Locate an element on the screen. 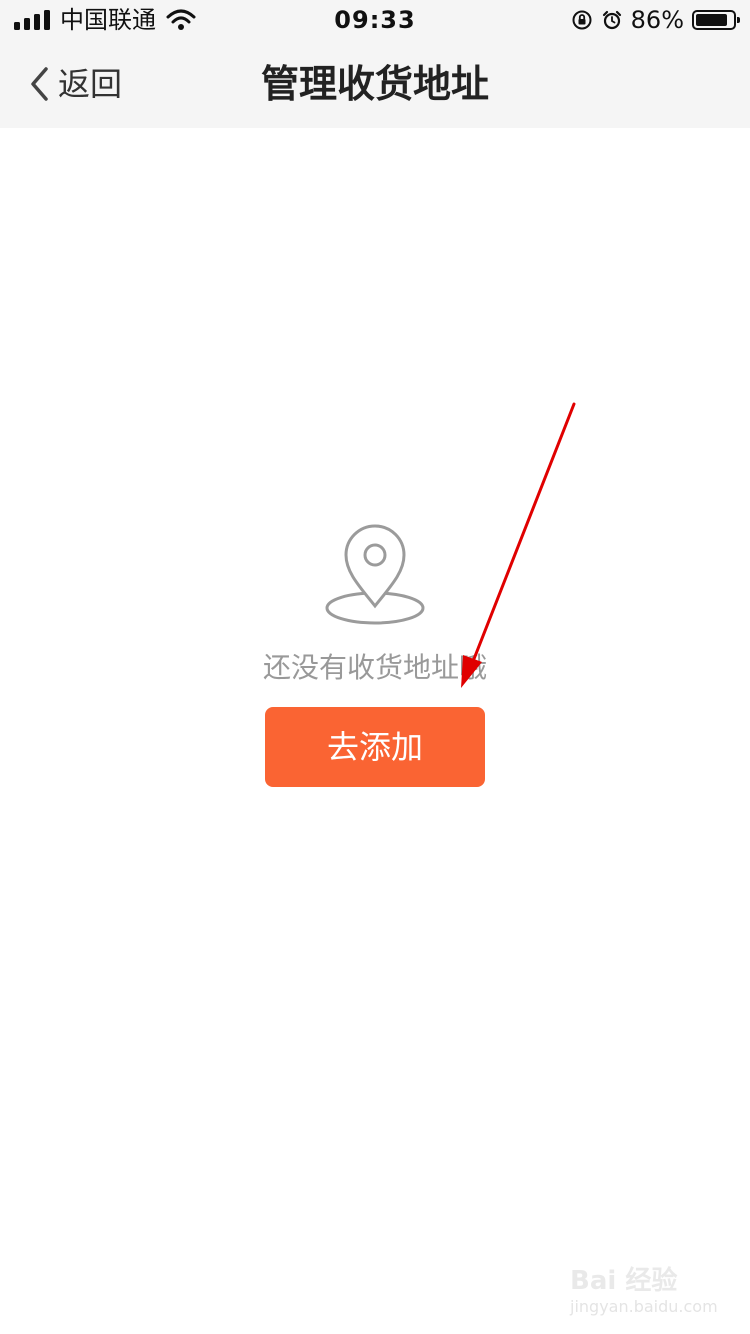 The height and width of the screenshot is (1334, 750). baidu-watermark: Bai 经验 jingyan.baidu.com is located at coordinates (644, 1290).